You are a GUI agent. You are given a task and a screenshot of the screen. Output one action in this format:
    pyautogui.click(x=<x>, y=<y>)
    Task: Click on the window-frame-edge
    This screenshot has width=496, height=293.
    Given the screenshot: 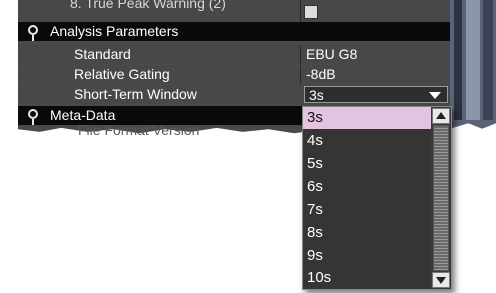 What is the action you would take?
    pyautogui.click(x=473, y=64)
    